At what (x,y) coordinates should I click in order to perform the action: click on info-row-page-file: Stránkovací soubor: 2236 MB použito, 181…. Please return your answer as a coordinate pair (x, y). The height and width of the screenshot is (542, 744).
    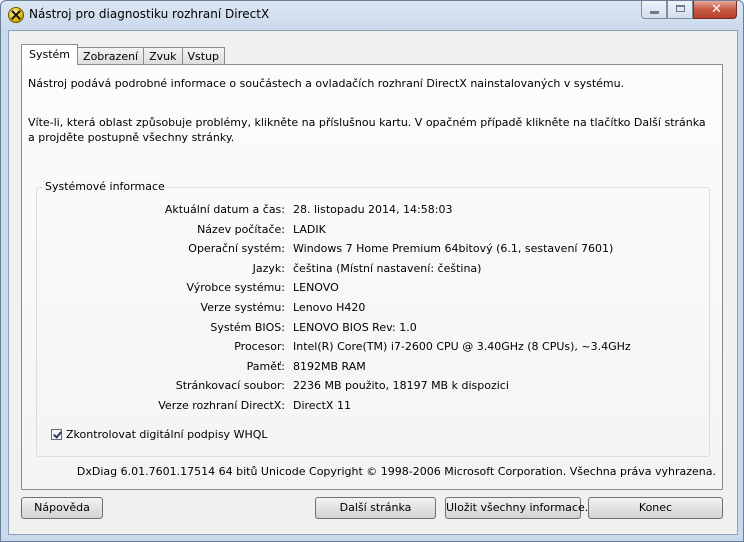
    Looking at the image, I should click on (367, 387).